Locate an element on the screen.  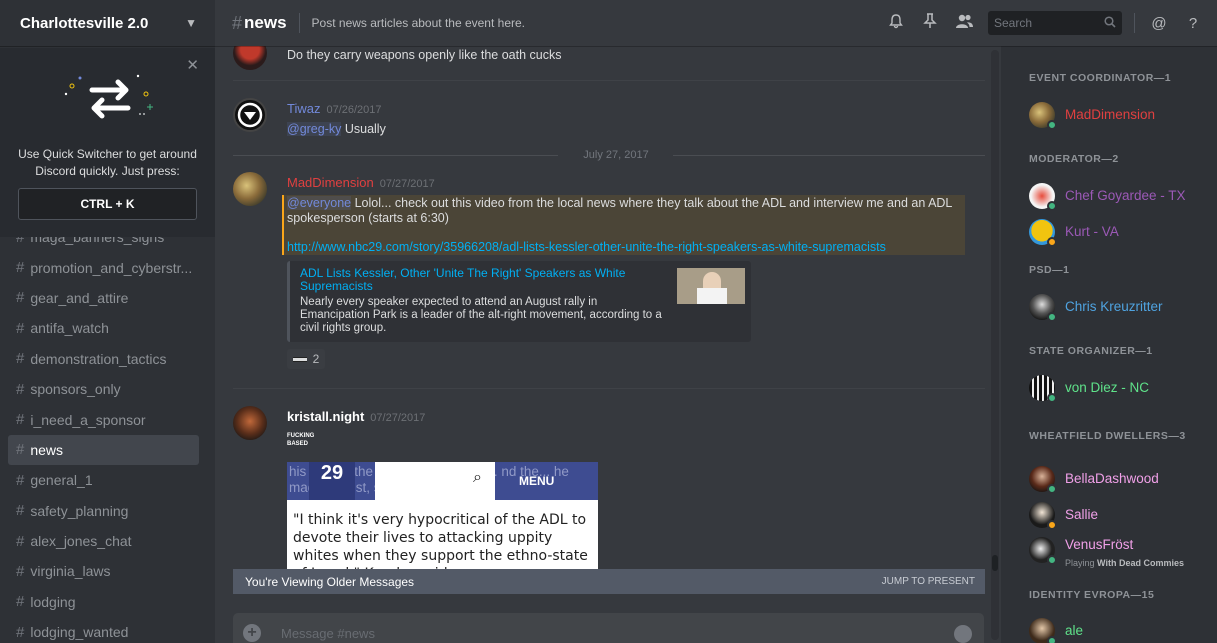
channel-item: # i_need_a_sponsor is located at coordinates (103, 419).